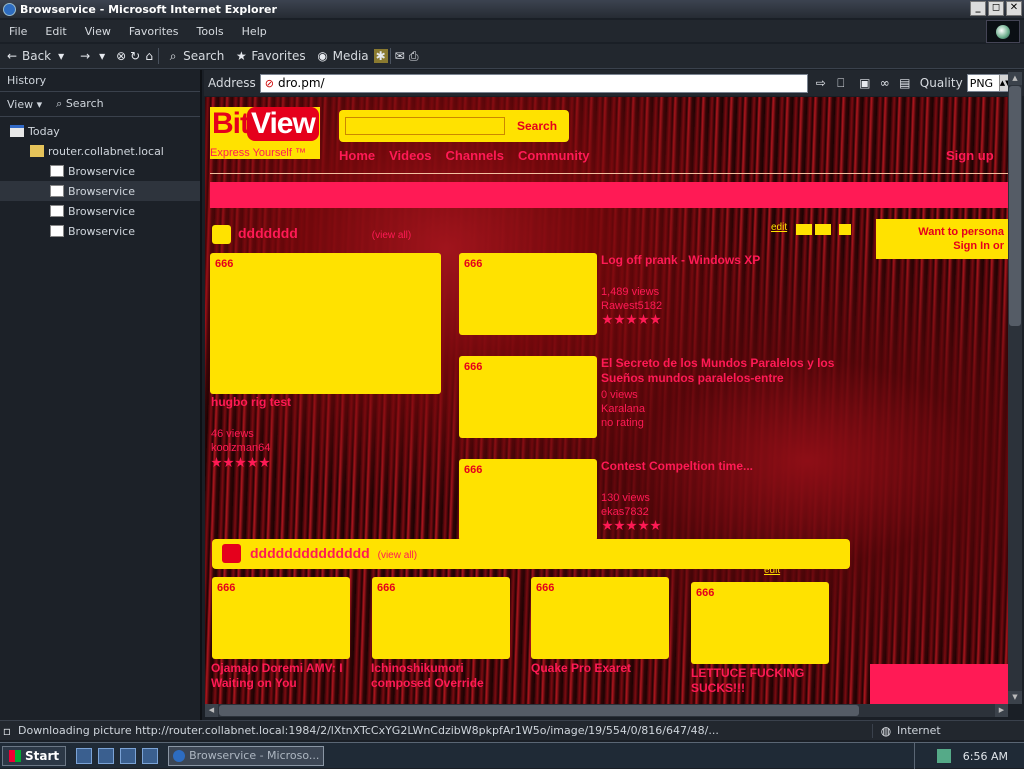 Image resolution: width=1024 pixels, height=769 pixels. I want to click on ie-icon, so click(106, 755).